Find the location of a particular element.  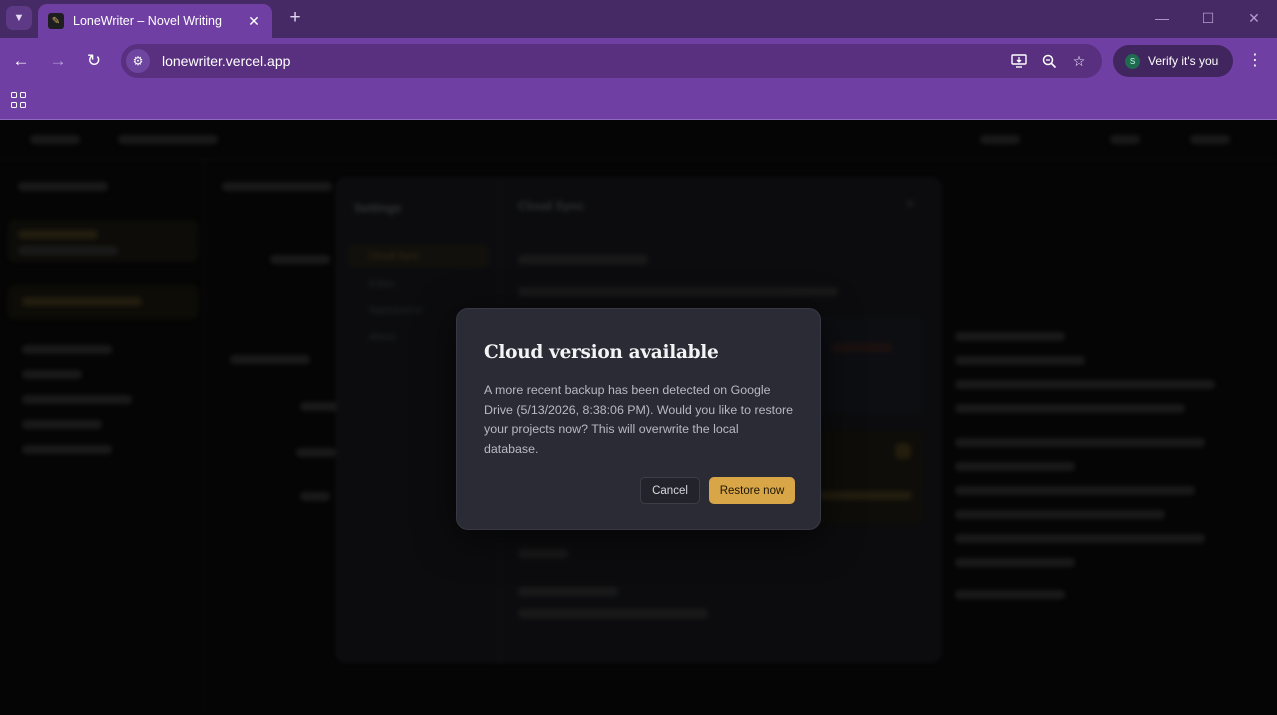

bookmarks-bar is located at coordinates (638, 102).